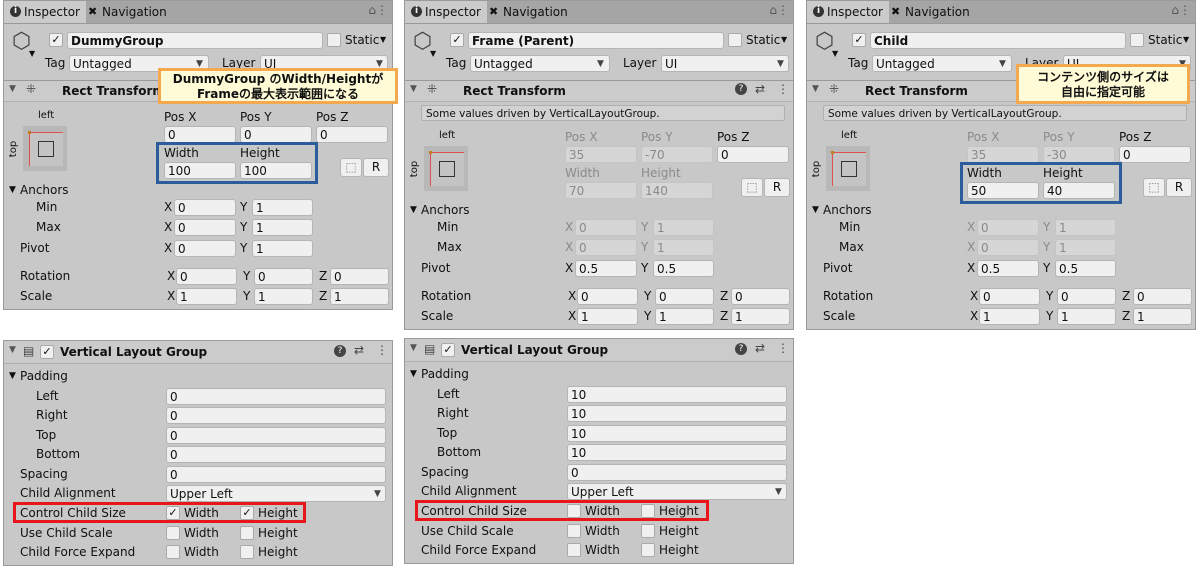  I want to click on child-force-expand-width-checkbox, so click(574, 550).